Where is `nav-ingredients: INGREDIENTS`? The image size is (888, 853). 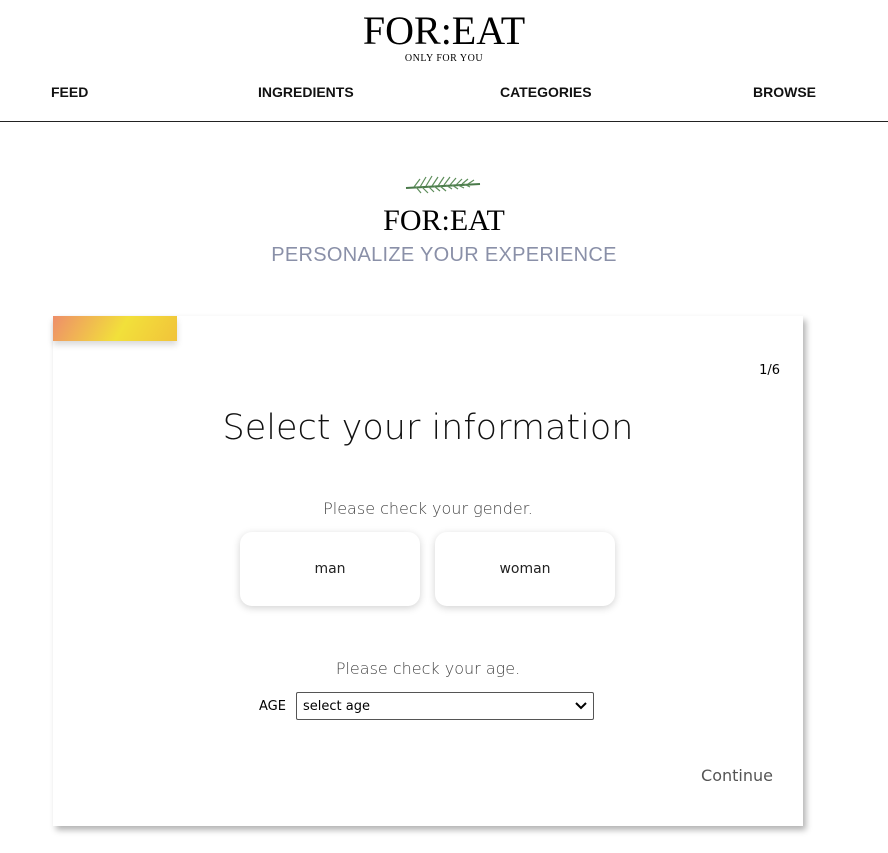
nav-ingredients: INGREDIENTS is located at coordinates (306, 92).